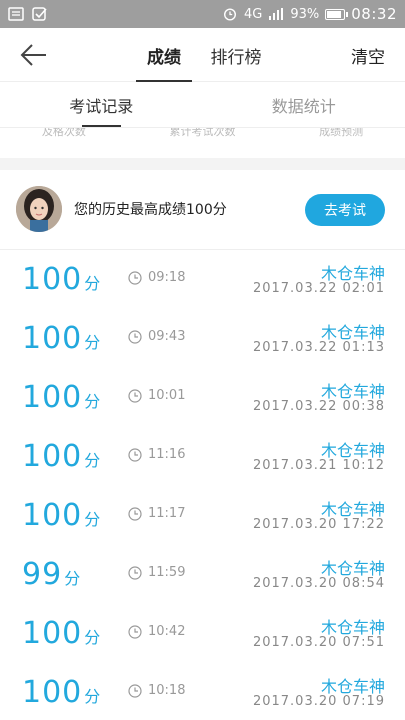 The width and height of the screenshot is (405, 720). I want to click on duration-text: 11:17, so click(167, 513).